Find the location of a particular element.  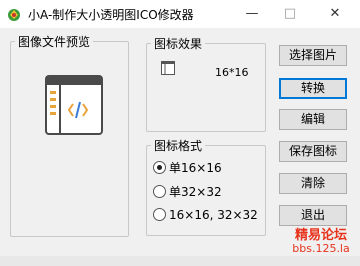

edit-button: 编辑 is located at coordinates (313, 119).